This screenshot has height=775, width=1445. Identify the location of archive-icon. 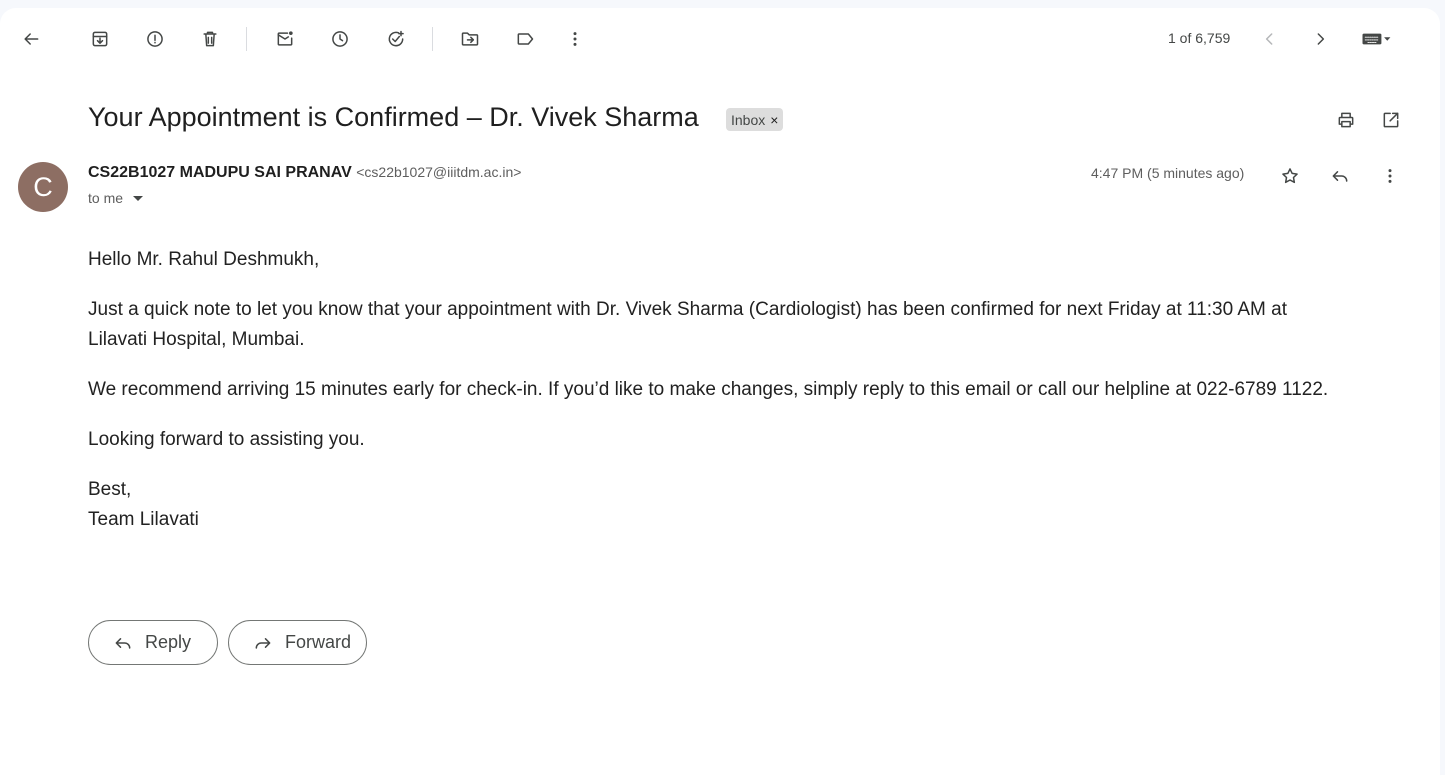
(100, 39).